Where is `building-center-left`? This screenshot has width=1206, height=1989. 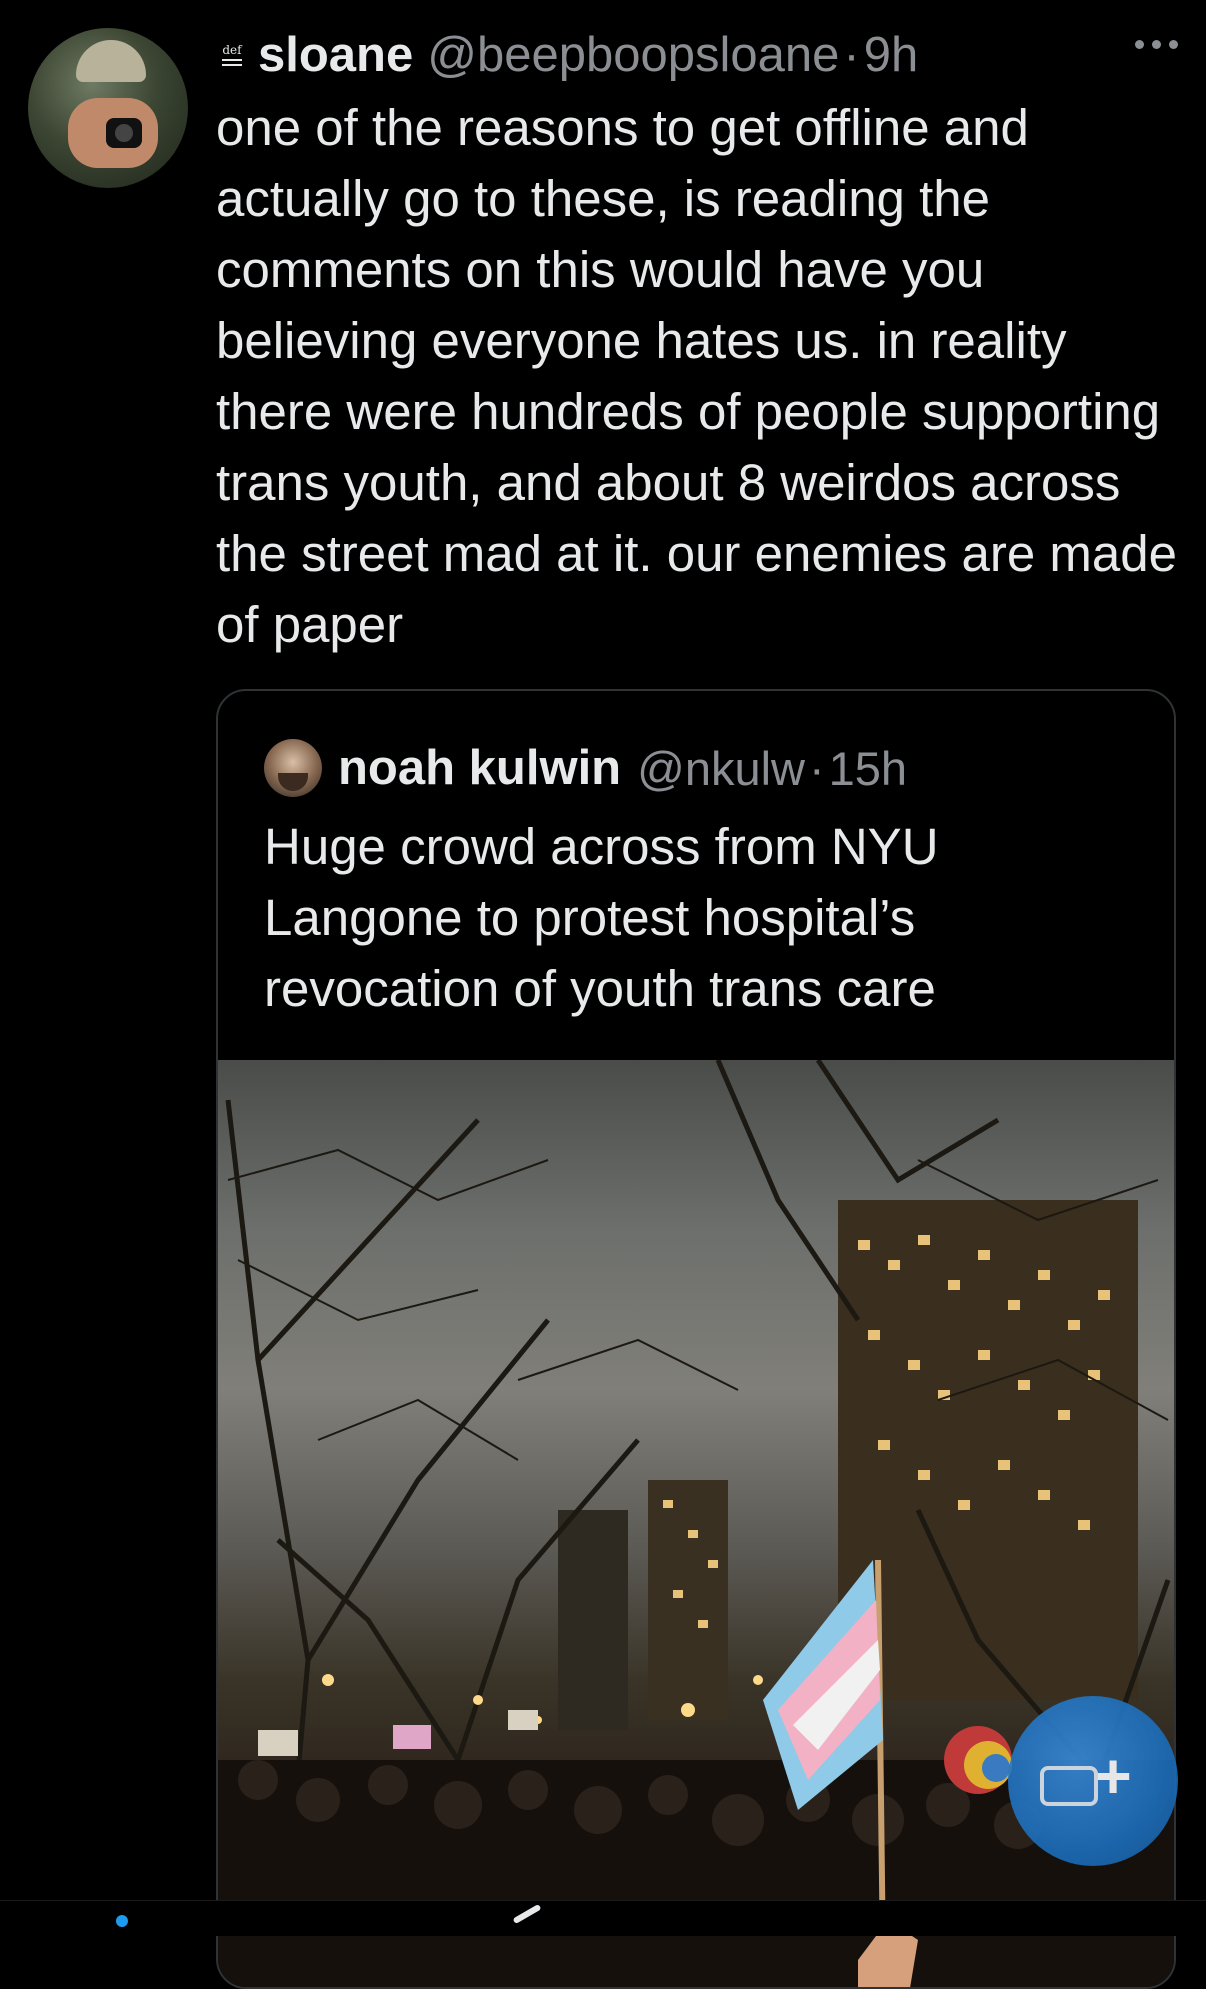 building-center-left is located at coordinates (593, 1620).